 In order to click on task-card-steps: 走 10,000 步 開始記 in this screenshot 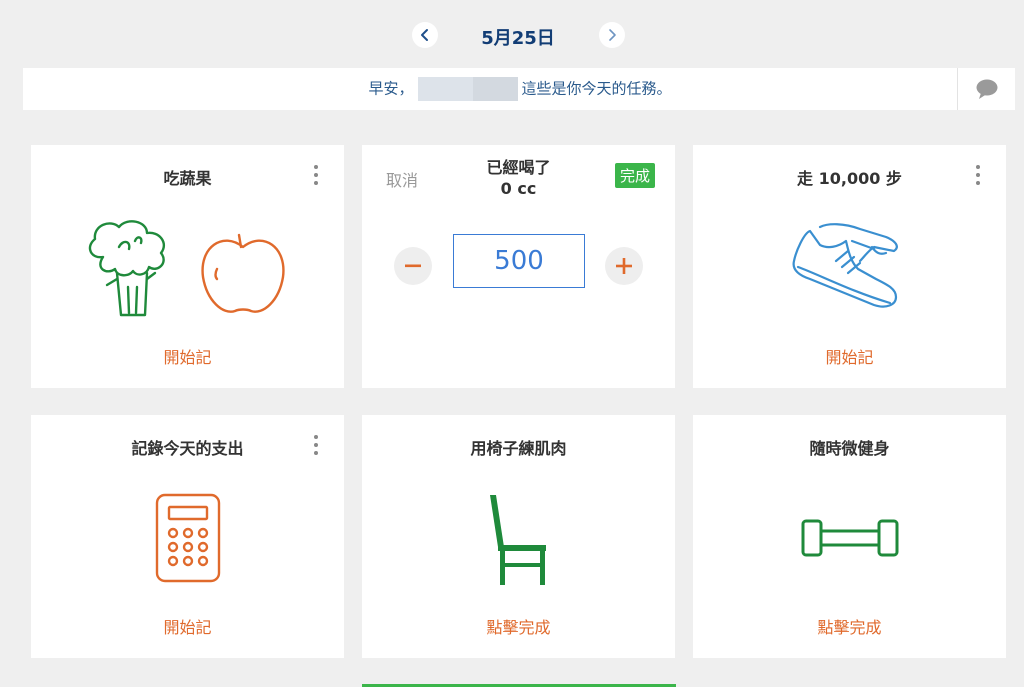, I will do `click(849, 266)`.